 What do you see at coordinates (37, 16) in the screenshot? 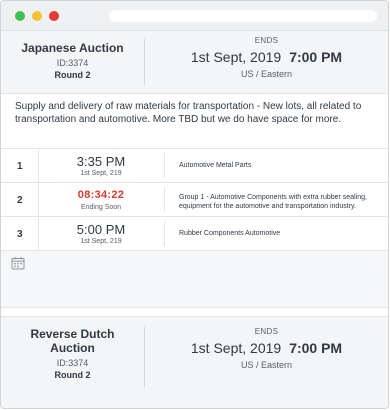
I see `minimize-button` at bounding box center [37, 16].